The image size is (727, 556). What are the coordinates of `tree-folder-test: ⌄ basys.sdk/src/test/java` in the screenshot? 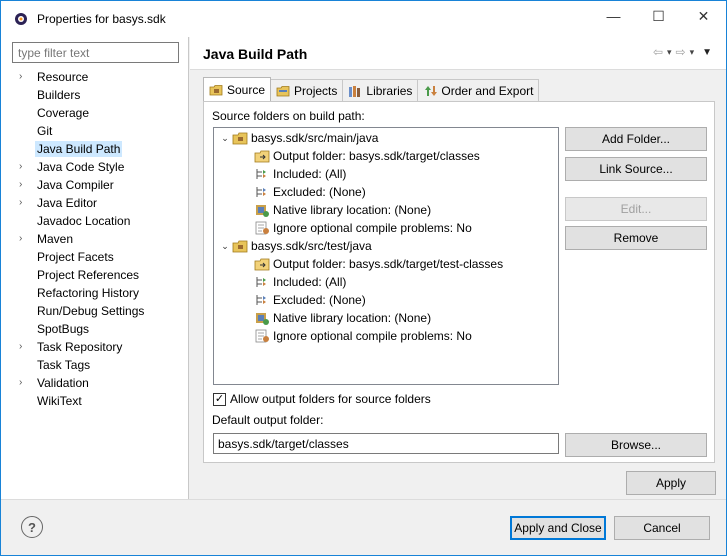 It's located at (295, 246).